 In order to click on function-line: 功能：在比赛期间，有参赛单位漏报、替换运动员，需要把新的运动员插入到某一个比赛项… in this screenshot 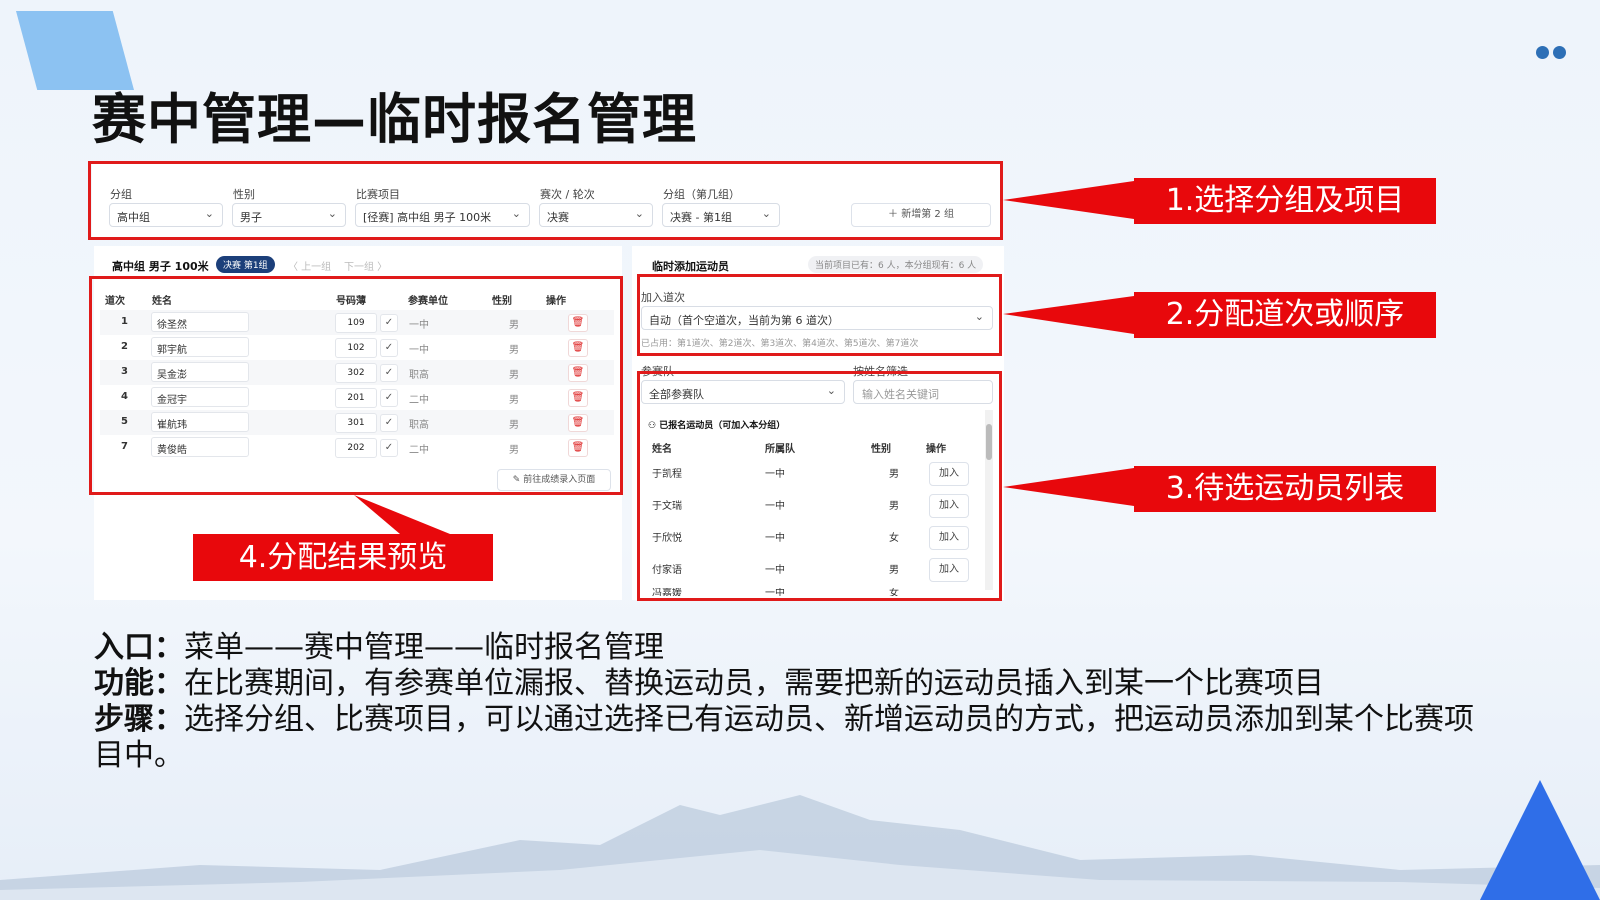, I will do `click(709, 683)`.